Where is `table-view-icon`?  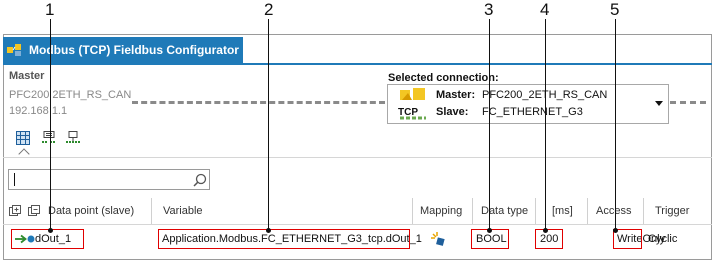 table-view-icon is located at coordinates (23, 138).